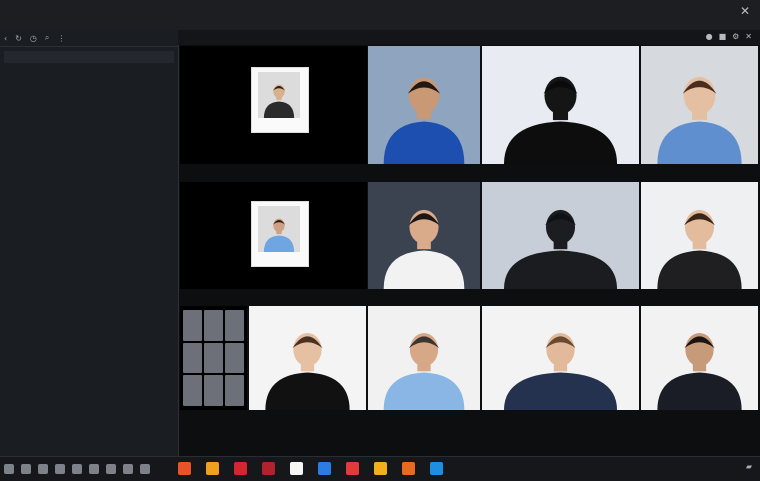  What do you see at coordinates (709, 36) in the screenshot?
I see `mic-icon: ●` at bounding box center [709, 36].